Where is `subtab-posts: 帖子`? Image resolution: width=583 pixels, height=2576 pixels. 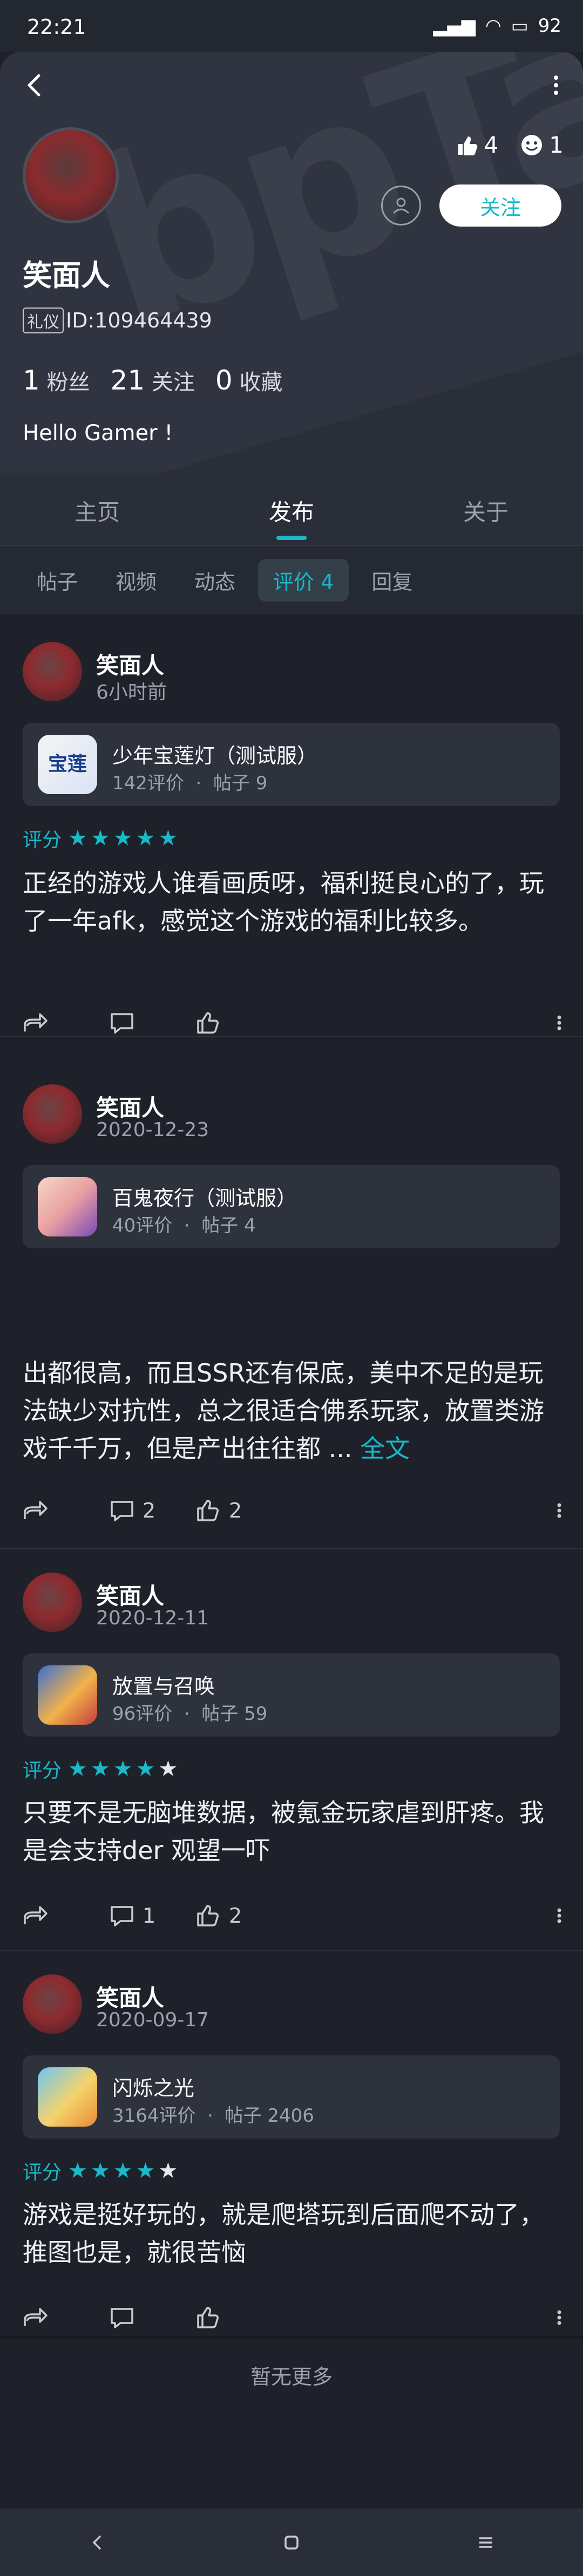 subtab-posts: 帖子 is located at coordinates (58, 580).